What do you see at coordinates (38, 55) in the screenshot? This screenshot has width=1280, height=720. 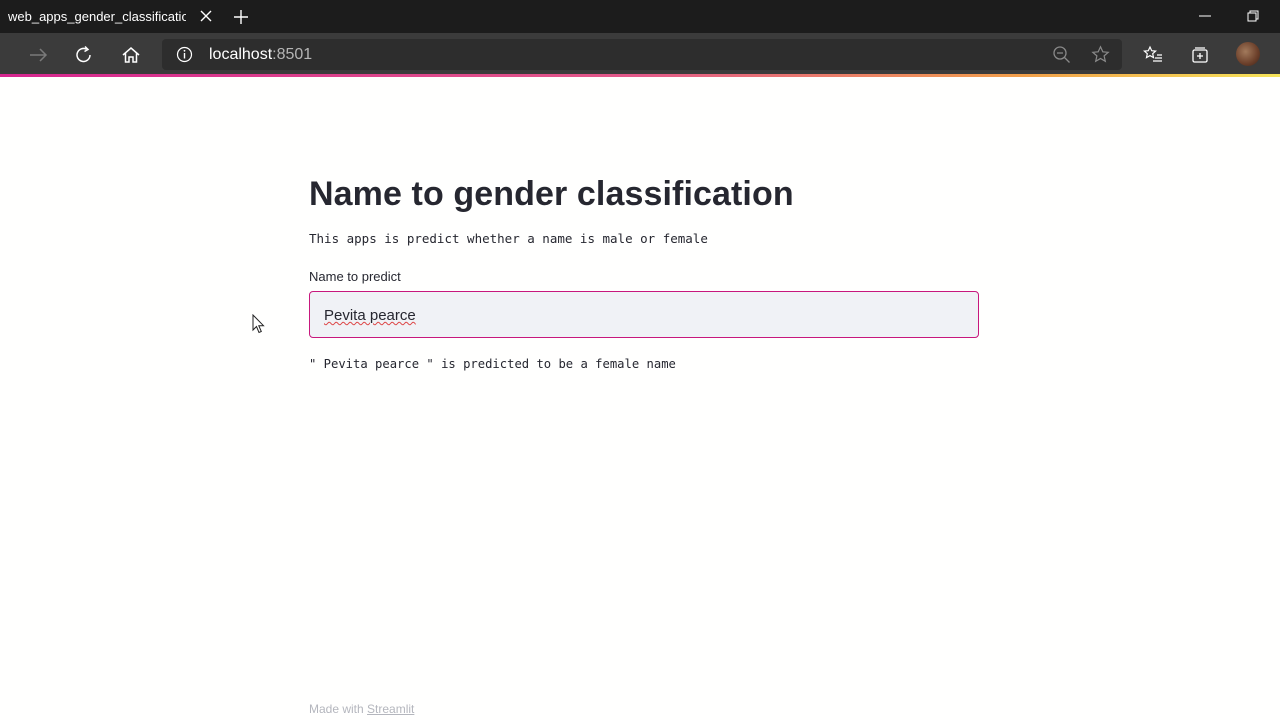 I see `forward-icon` at bounding box center [38, 55].